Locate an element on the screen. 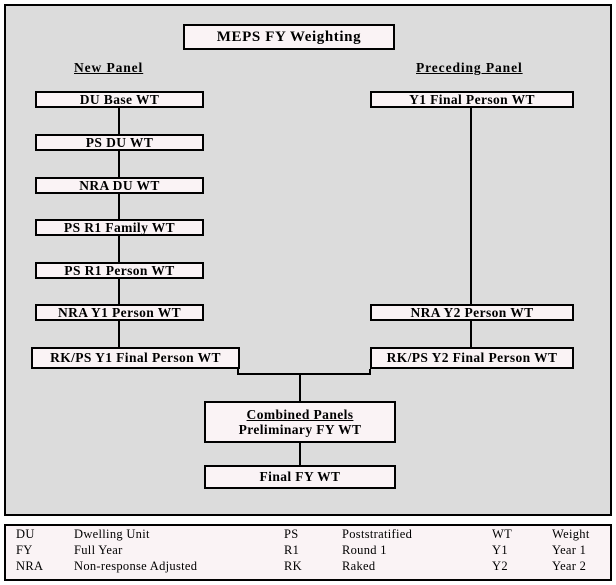 The width and height of the screenshot is (616, 585). node-label: RK/PS Y1 Final Person WT is located at coordinates (135, 358).